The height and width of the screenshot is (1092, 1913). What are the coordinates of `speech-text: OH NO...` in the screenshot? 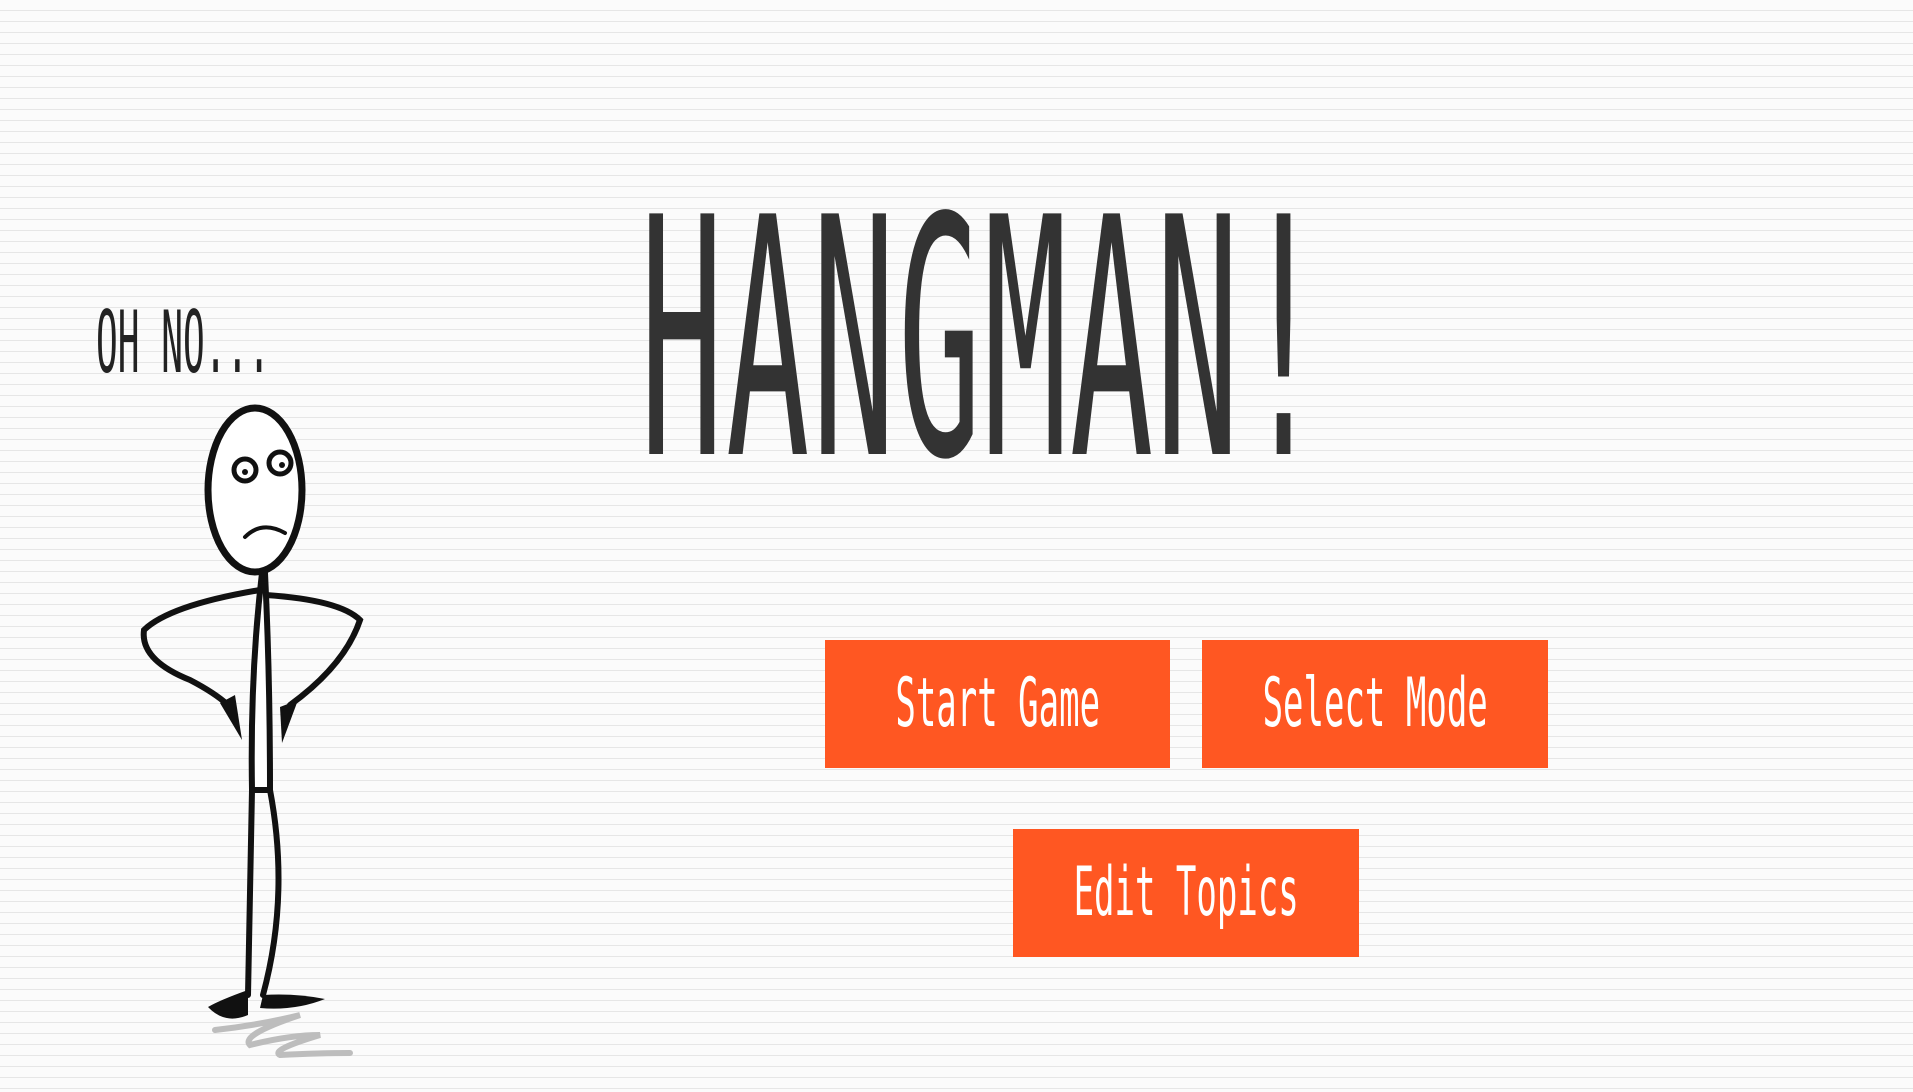 It's located at (183, 343).